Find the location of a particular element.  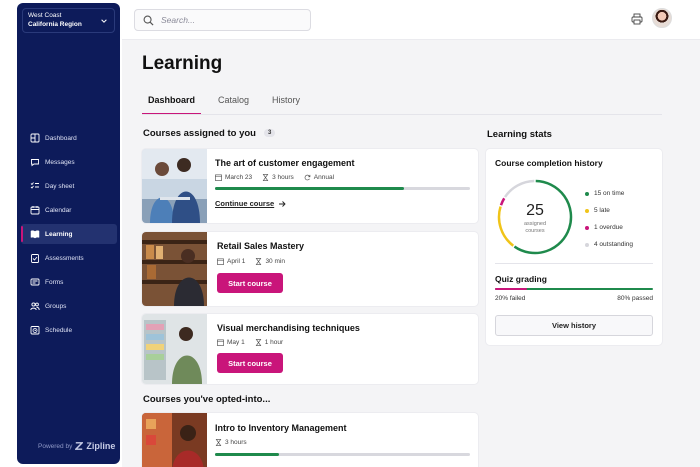

sidebar-item-label: Forms is located at coordinates (54, 282).